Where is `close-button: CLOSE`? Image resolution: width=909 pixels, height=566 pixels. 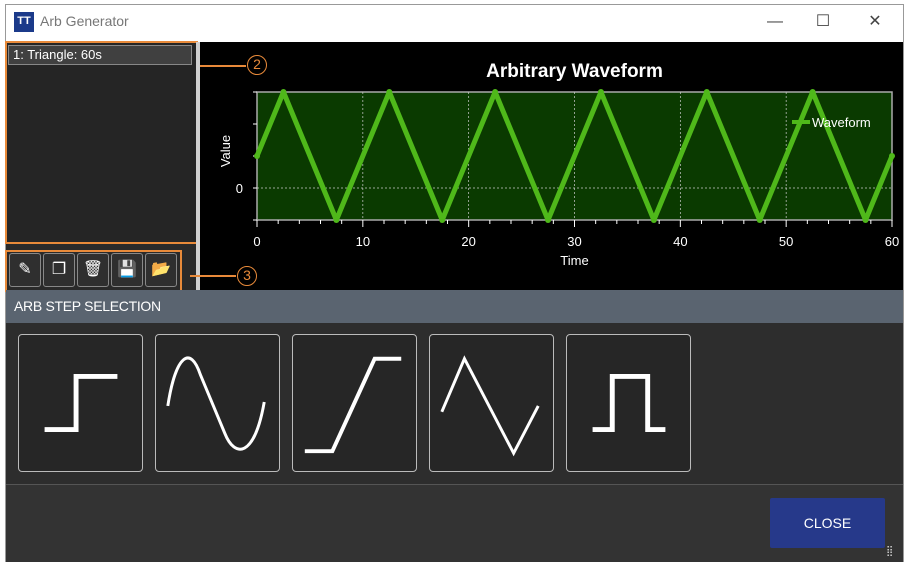 close-button: CLOSE is located at coordinates (827, 523).